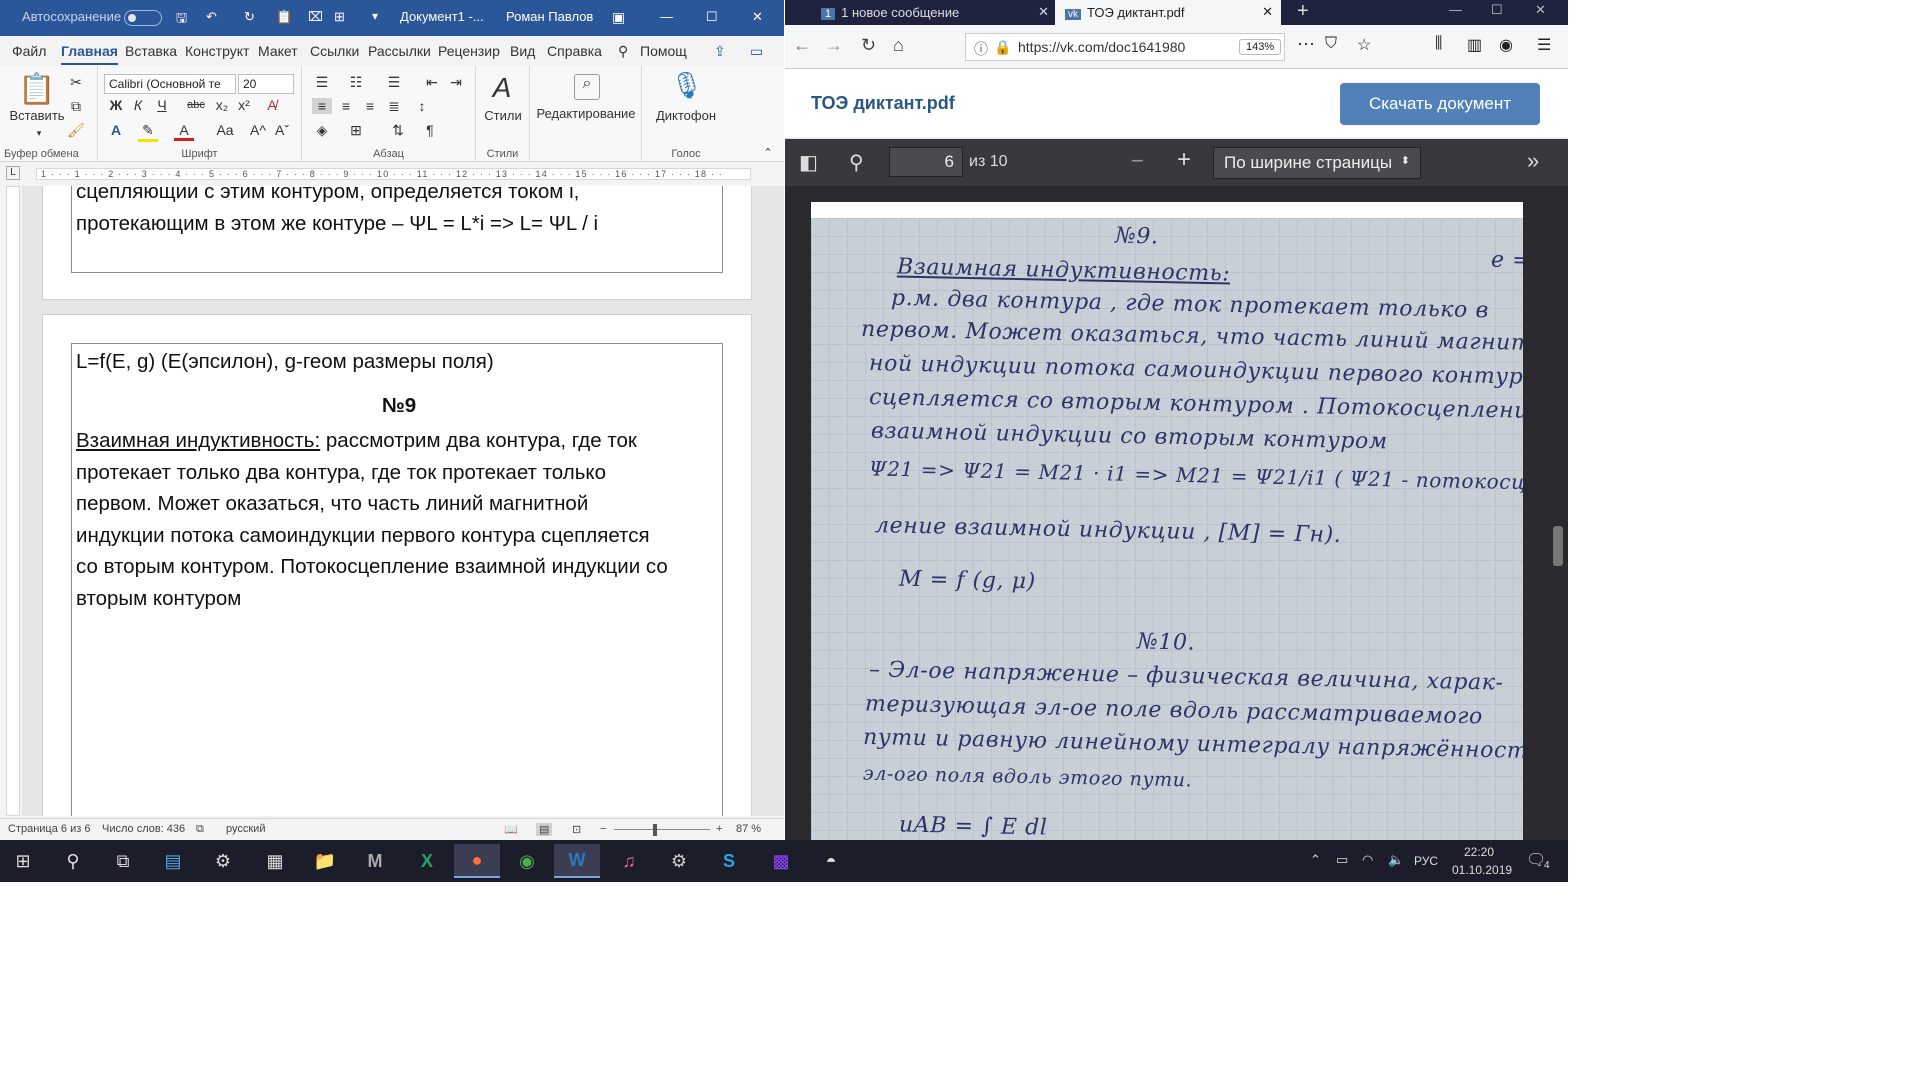 The height and width of the screenshot is (1080, 1920). I want to click on minimize-icon: —, so click(666, 16).